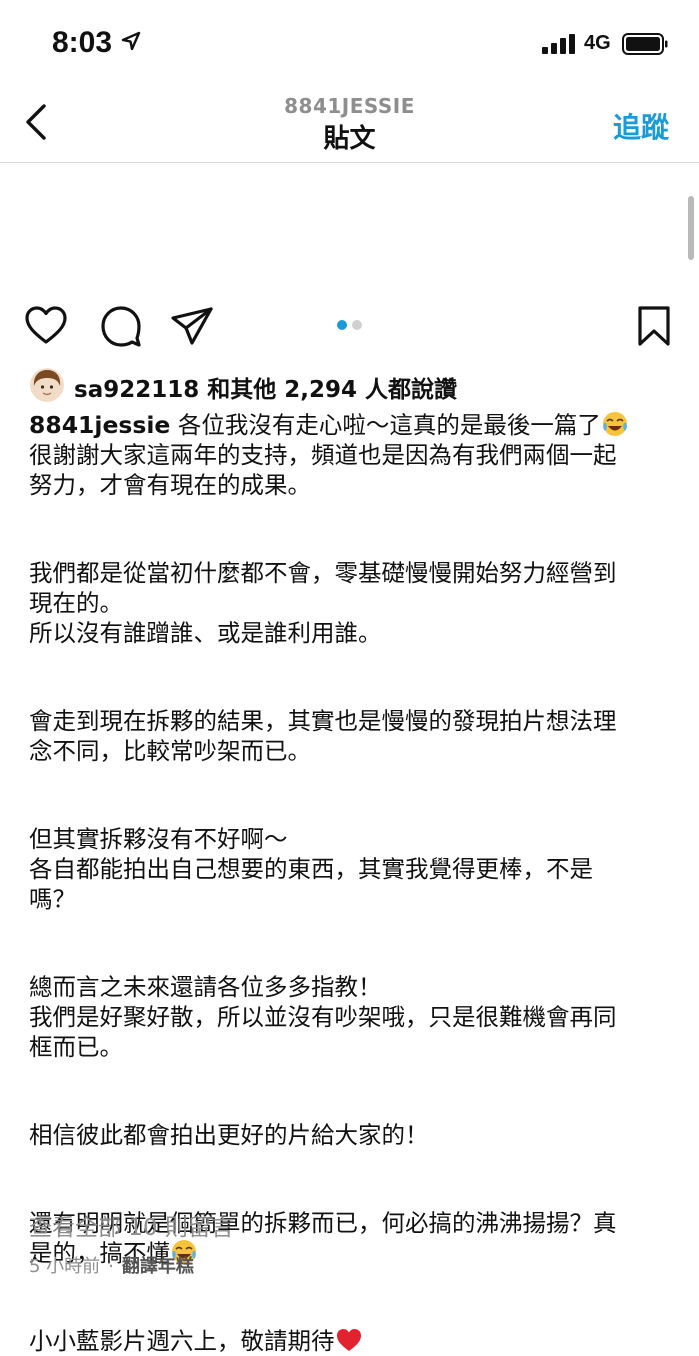  Describe the element at coordinates (47, 385) in the screenshot. I see `avatar` at that location.